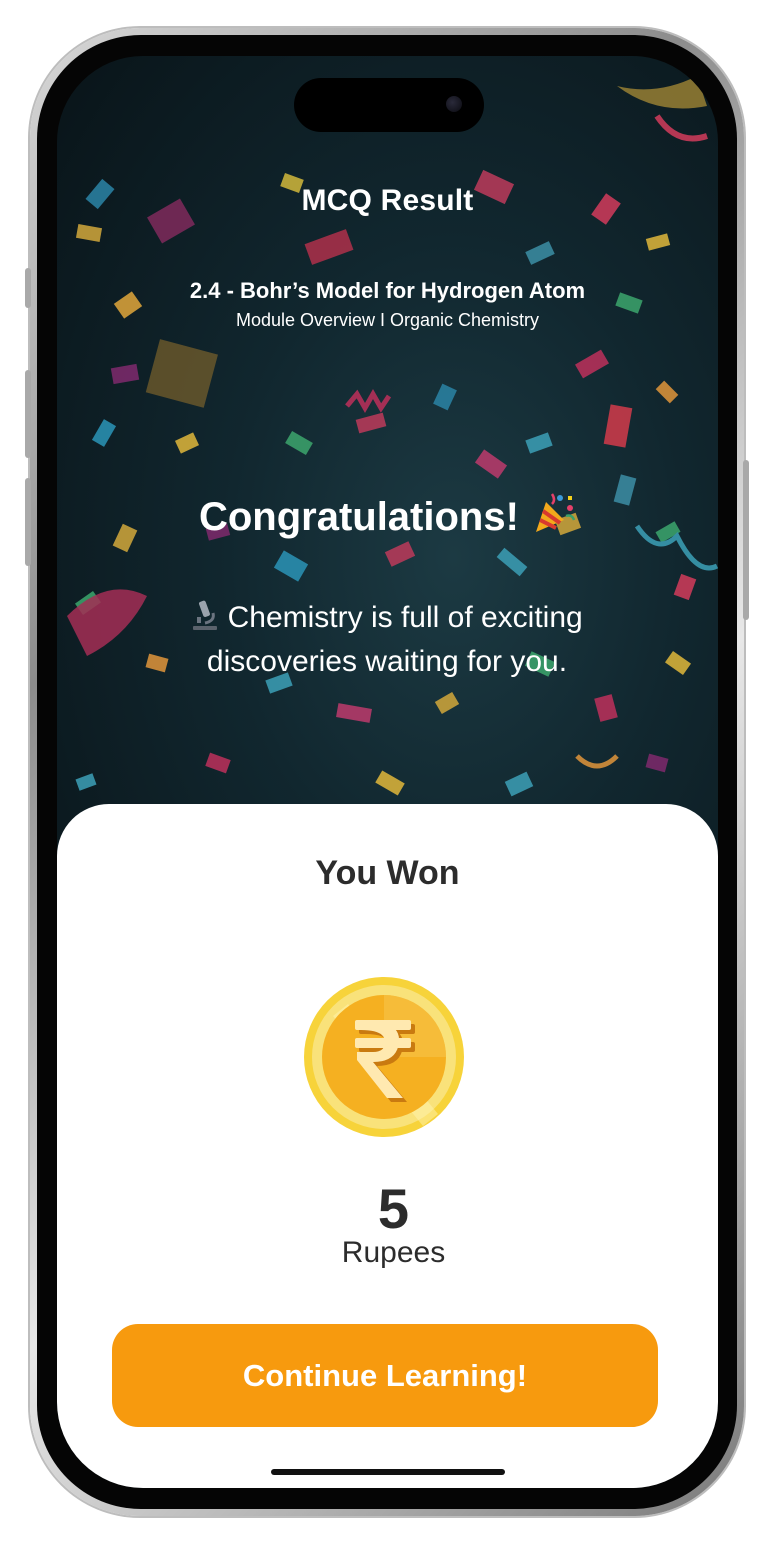 This screenshot has width=769, height=1551. I want to click on front-camera-icon, so click(454, 104).